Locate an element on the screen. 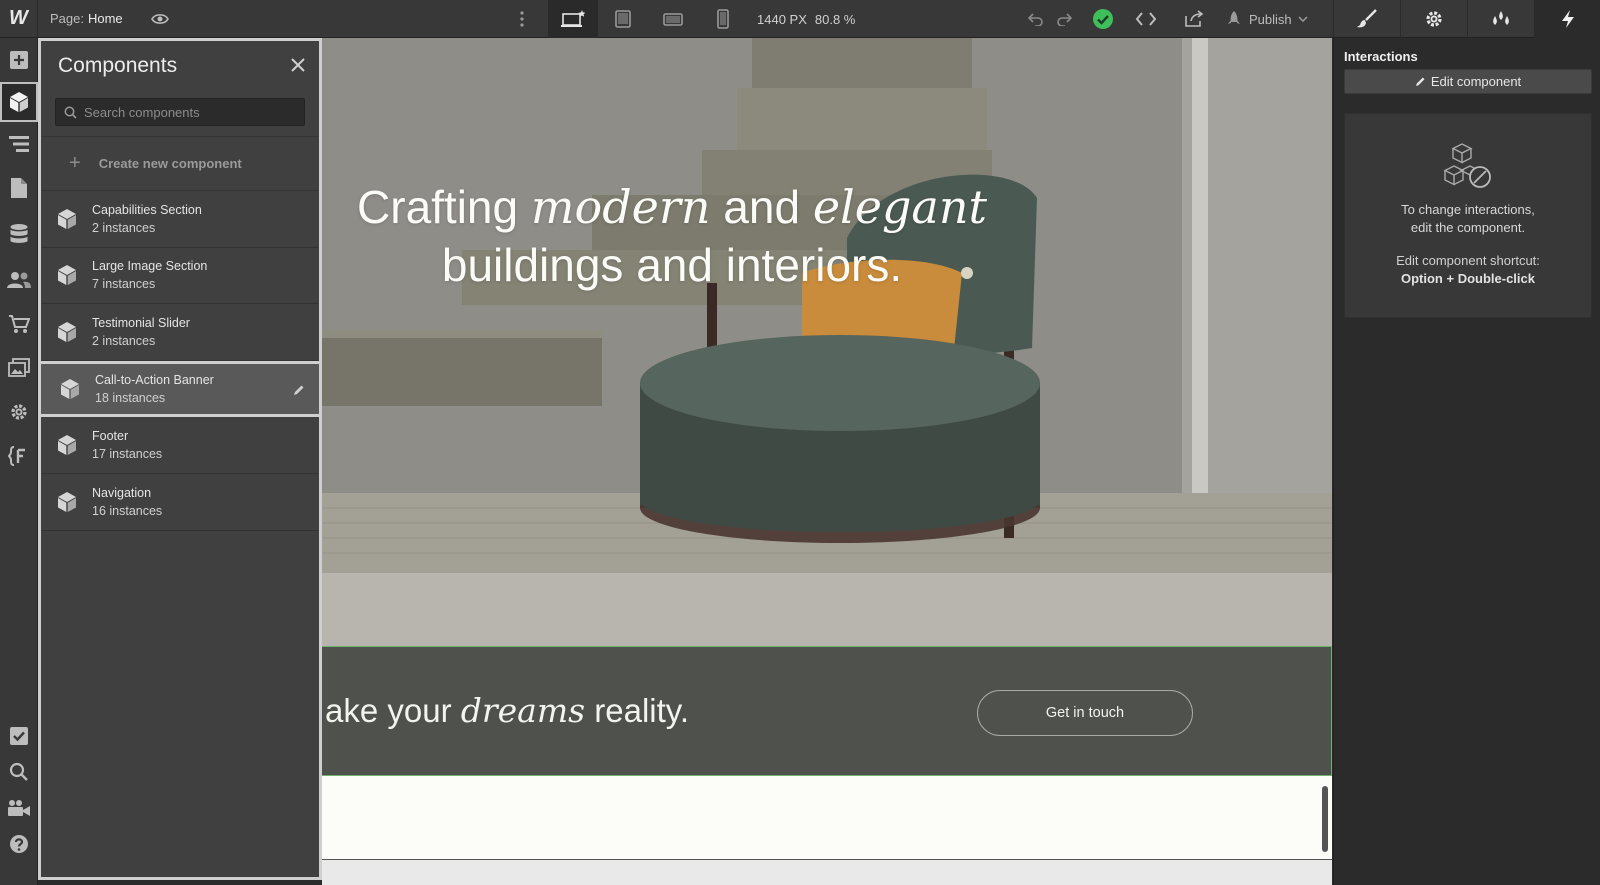 This screenshot has height=885, width=1600. cta-text-part1: ake your is located at coordinates (393, 710).